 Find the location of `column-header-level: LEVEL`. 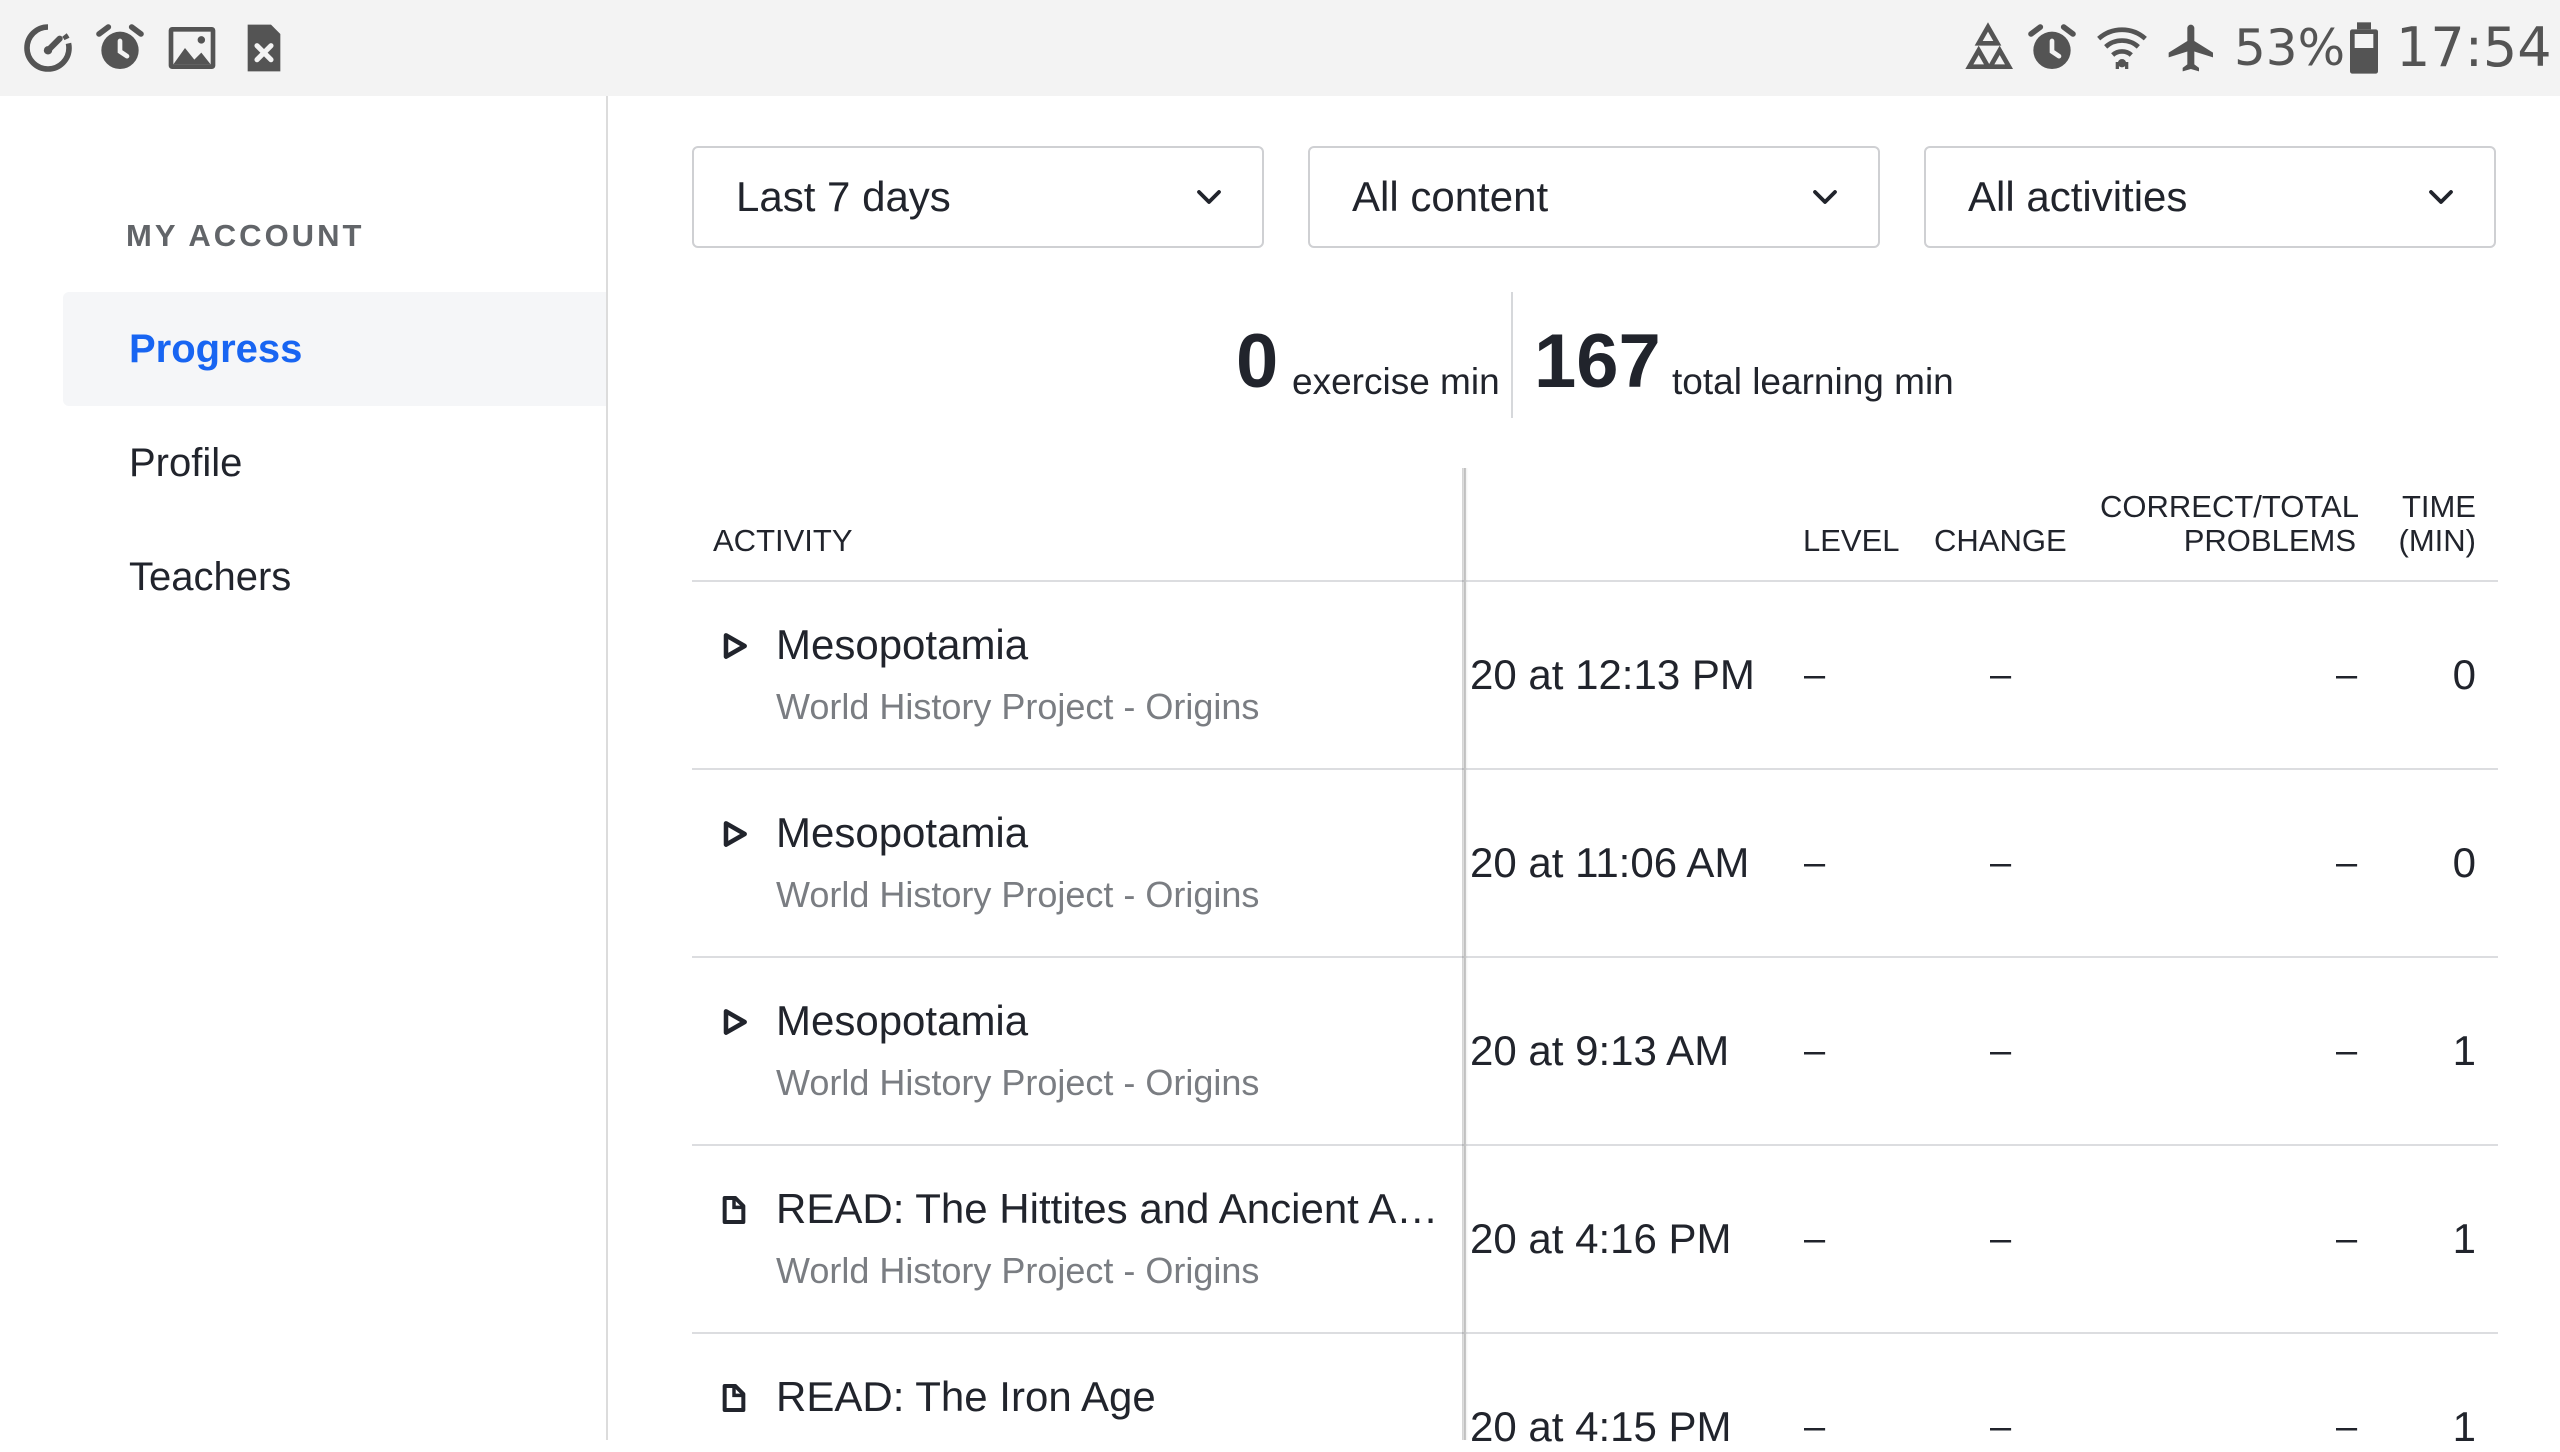

column-header-level: LEVEL is located at coordinates (1851, 540).